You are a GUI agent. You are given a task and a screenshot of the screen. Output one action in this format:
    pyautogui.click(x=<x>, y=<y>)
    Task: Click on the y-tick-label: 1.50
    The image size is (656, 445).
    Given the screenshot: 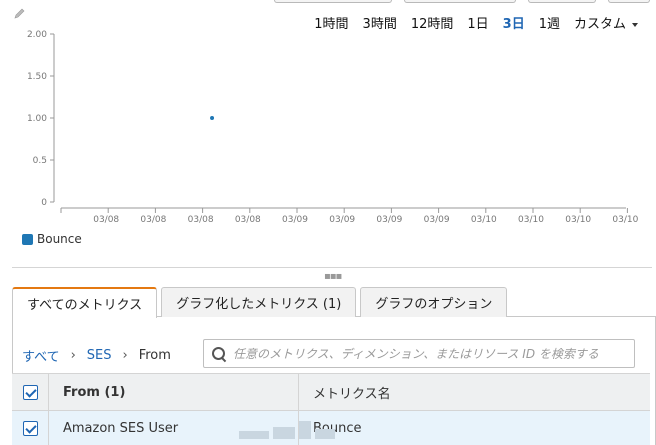 What is the action you would take?
    pyautogui.click(x=37, y=77)
    